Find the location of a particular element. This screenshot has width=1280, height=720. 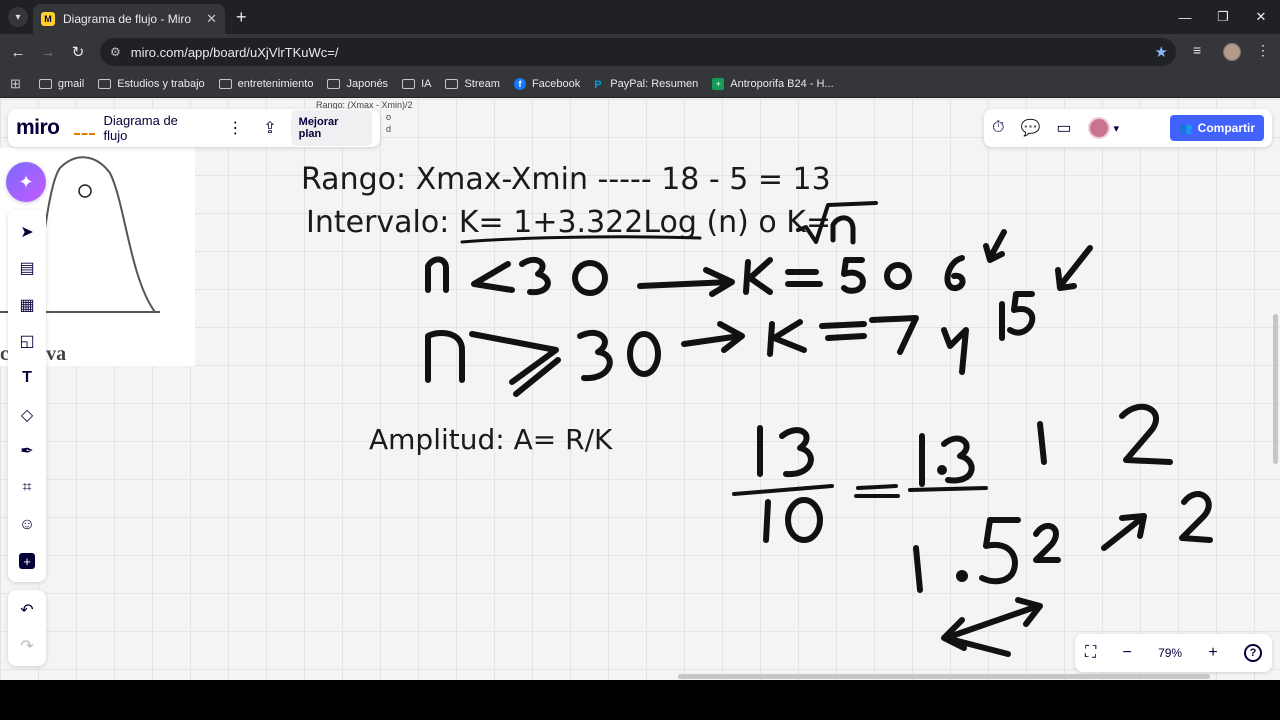

fit-to-screen-icon: ⛶ is located at coordinates (1090, 653).